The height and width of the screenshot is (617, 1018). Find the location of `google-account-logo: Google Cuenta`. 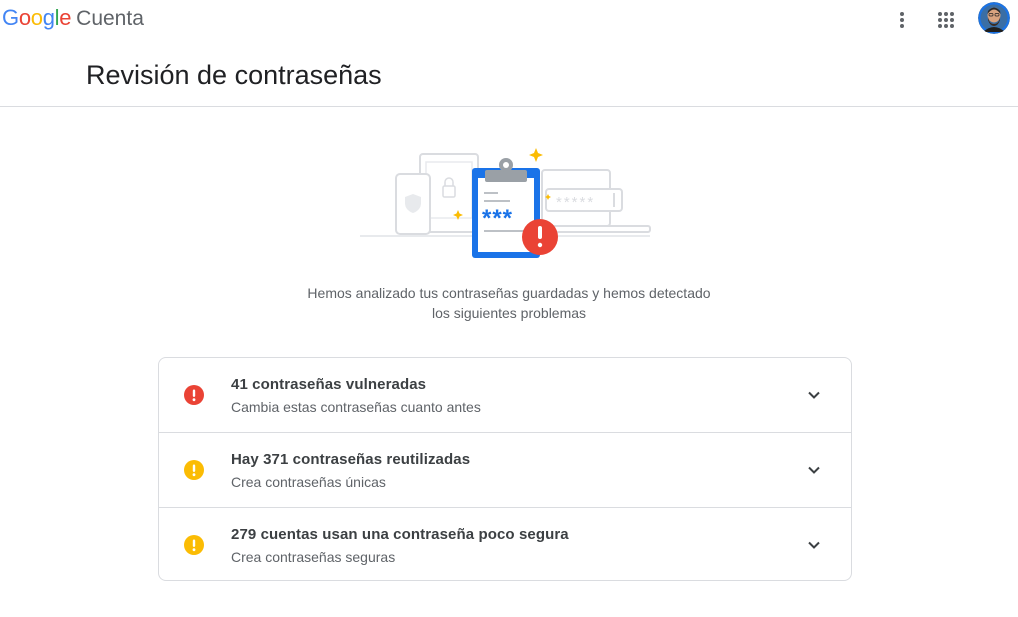

google-account-logo: Google Cuenta is located at coordinates (73, 20).